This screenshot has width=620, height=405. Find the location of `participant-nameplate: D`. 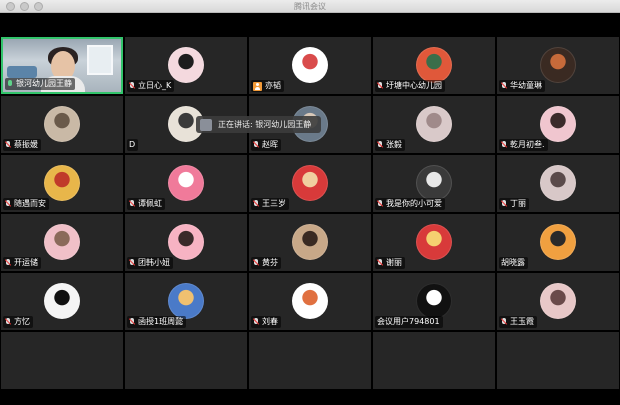

participant-nameplate: D is located at coordinates (133, 145).